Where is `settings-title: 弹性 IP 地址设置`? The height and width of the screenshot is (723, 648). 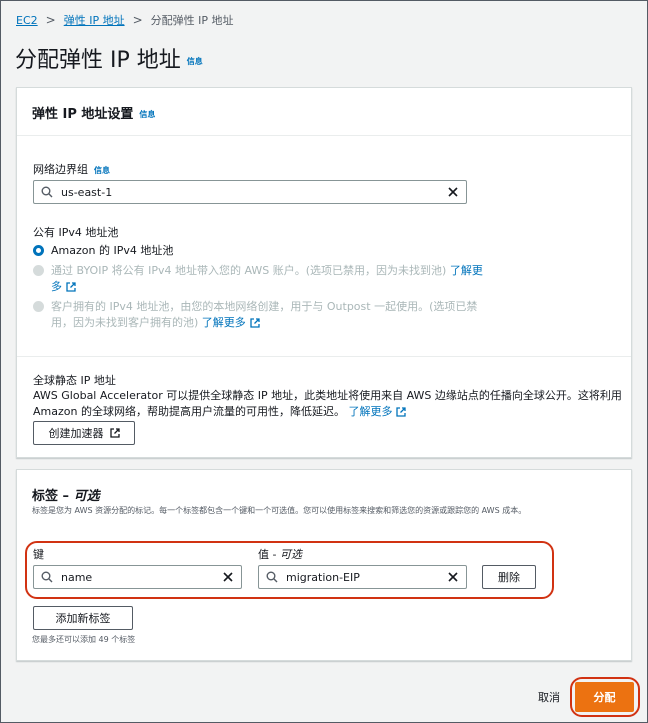 settings-title: 弹性 IP 地址设置 is located at coordinates (83, 114).